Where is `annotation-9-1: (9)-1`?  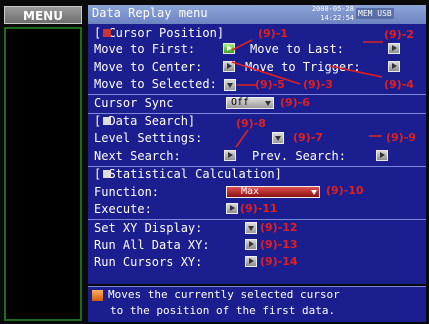
annotation-9-1: (9)-1 is located at coordinates (273, 33).